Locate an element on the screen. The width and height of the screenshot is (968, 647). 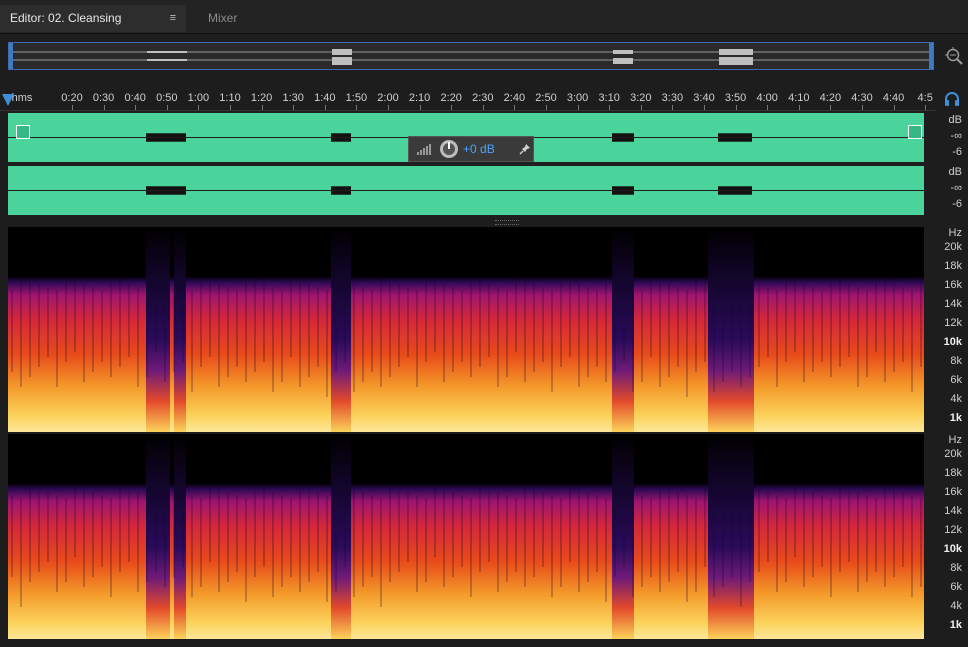
fade-in-handle-icon is located at coordinates (23, 132).